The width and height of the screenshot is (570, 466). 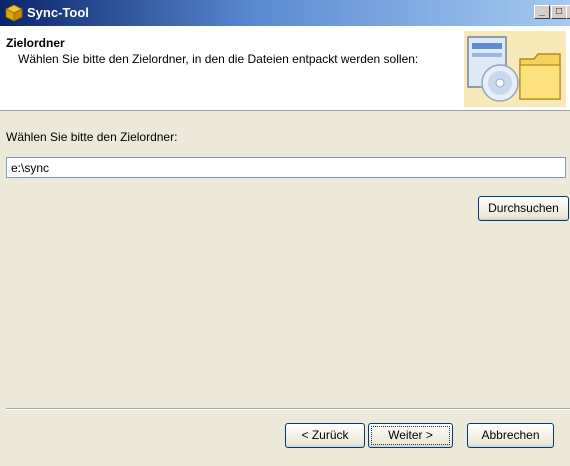 What do you see at coordinates (568, 12) in the screenshot?
I see `close-button: X` at bounding box center [568, 12].